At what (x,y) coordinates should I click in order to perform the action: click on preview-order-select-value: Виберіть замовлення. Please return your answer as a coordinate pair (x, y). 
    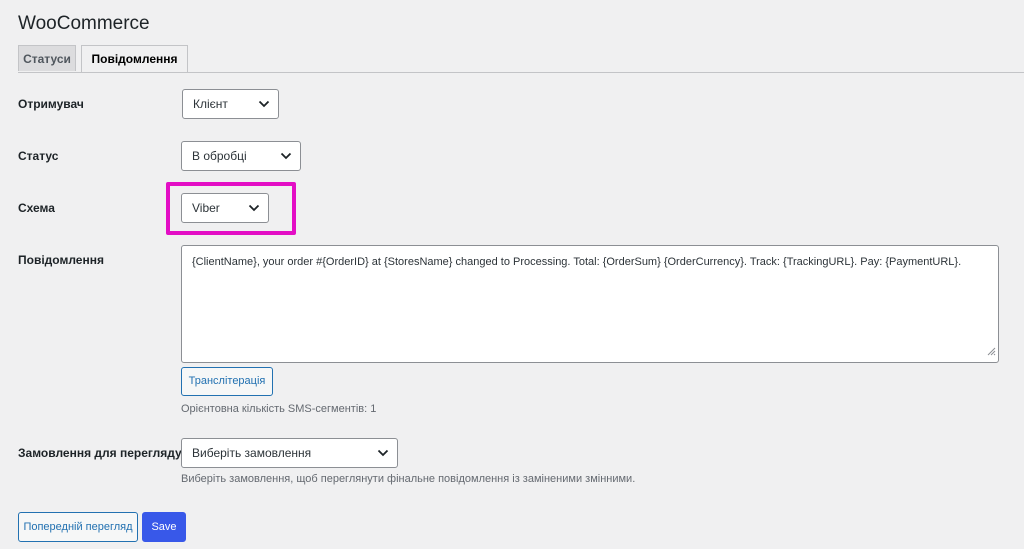
    Looking at the image, I should click on (252, 453).